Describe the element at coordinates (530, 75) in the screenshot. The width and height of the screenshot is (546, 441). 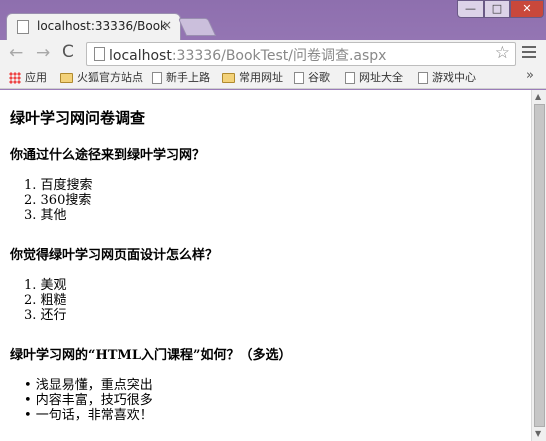
I see `bookmarks-more-icon: »` at that location.